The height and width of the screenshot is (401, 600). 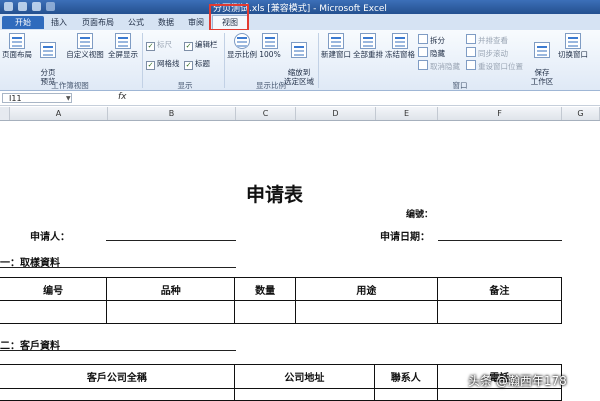 I want to click on page-layout-label: 页面布局, so click(x=17, y=54).